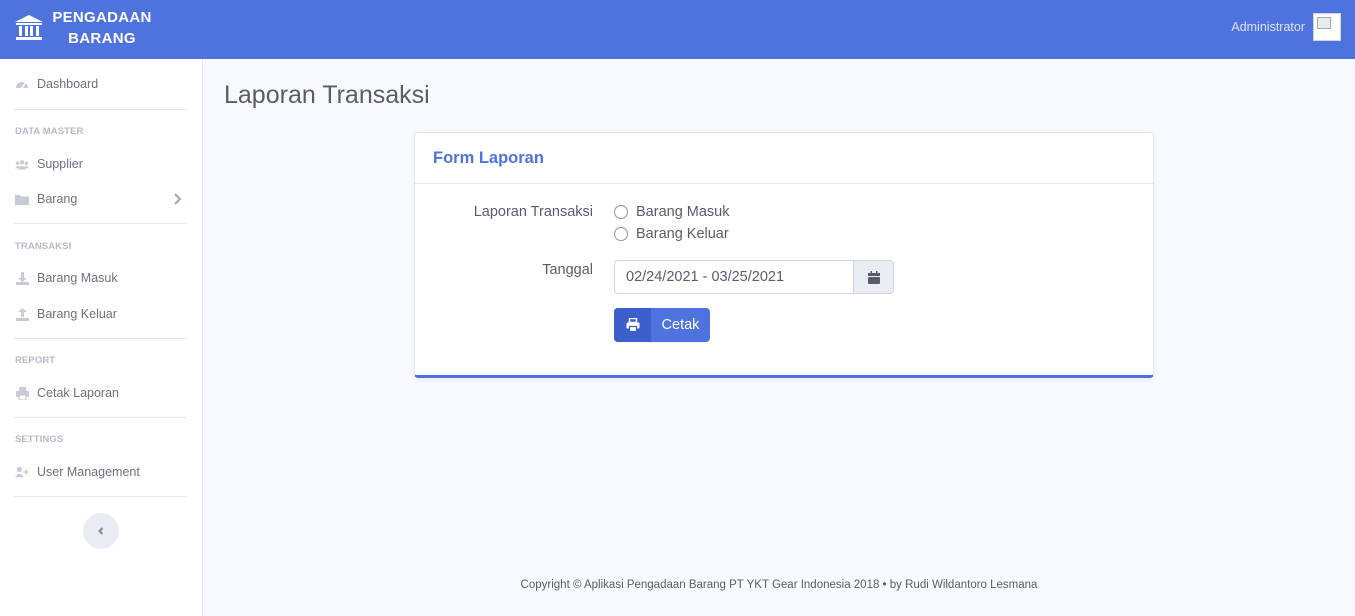 Image resolution: width=1355 pixels, height=616 pixels. I want to click on sidebar-item-supplier: Supplier, so click(101, 164).